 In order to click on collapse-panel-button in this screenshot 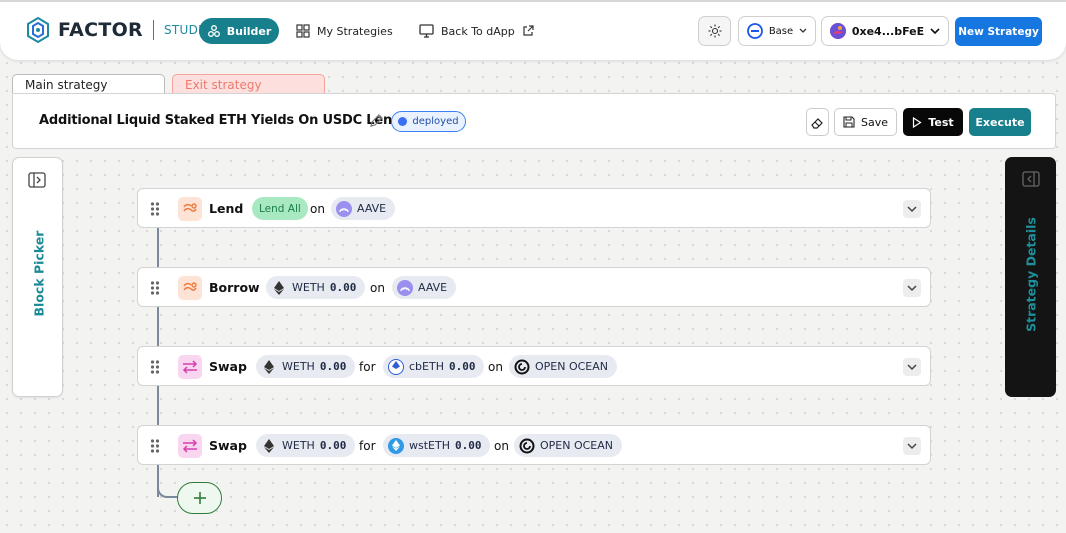, I will do `click(1031, 181)`.